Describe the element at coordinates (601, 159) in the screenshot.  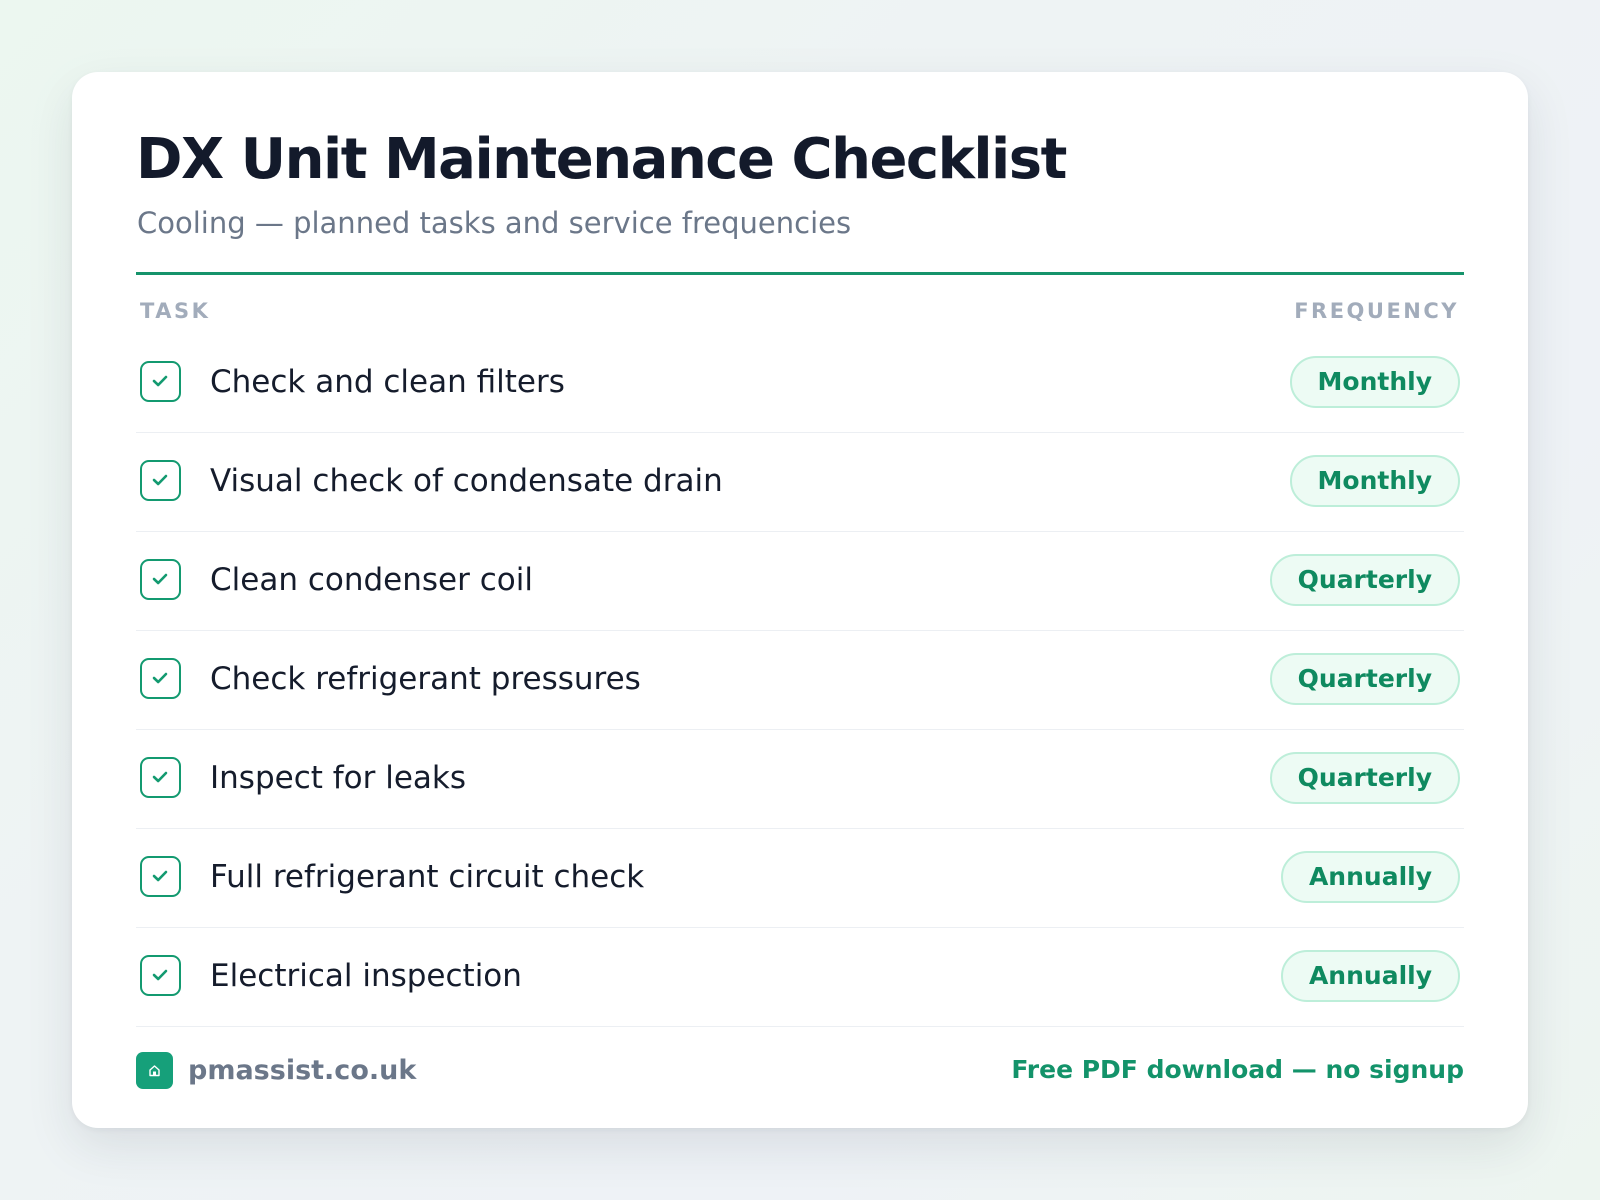
I see `page-title: DX Unit Maintenance Checklist` at that location.